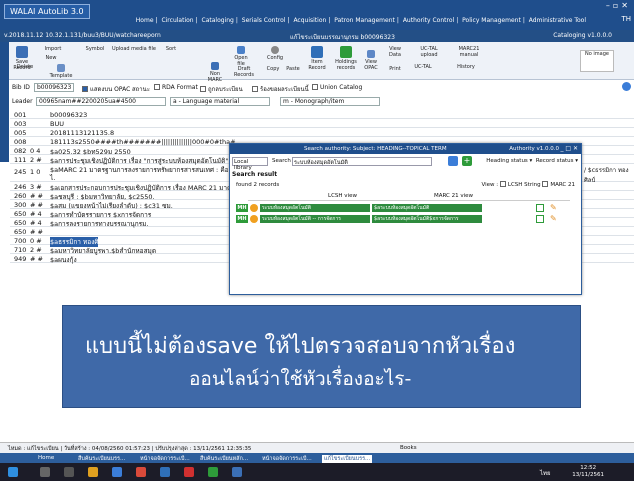 The height and width of the screenshot is (481, 634). What do you see at coordinates (244, 72) in the screenshot?
I see `draft-records-button: Draft Records` at bounding box center [244, 72].